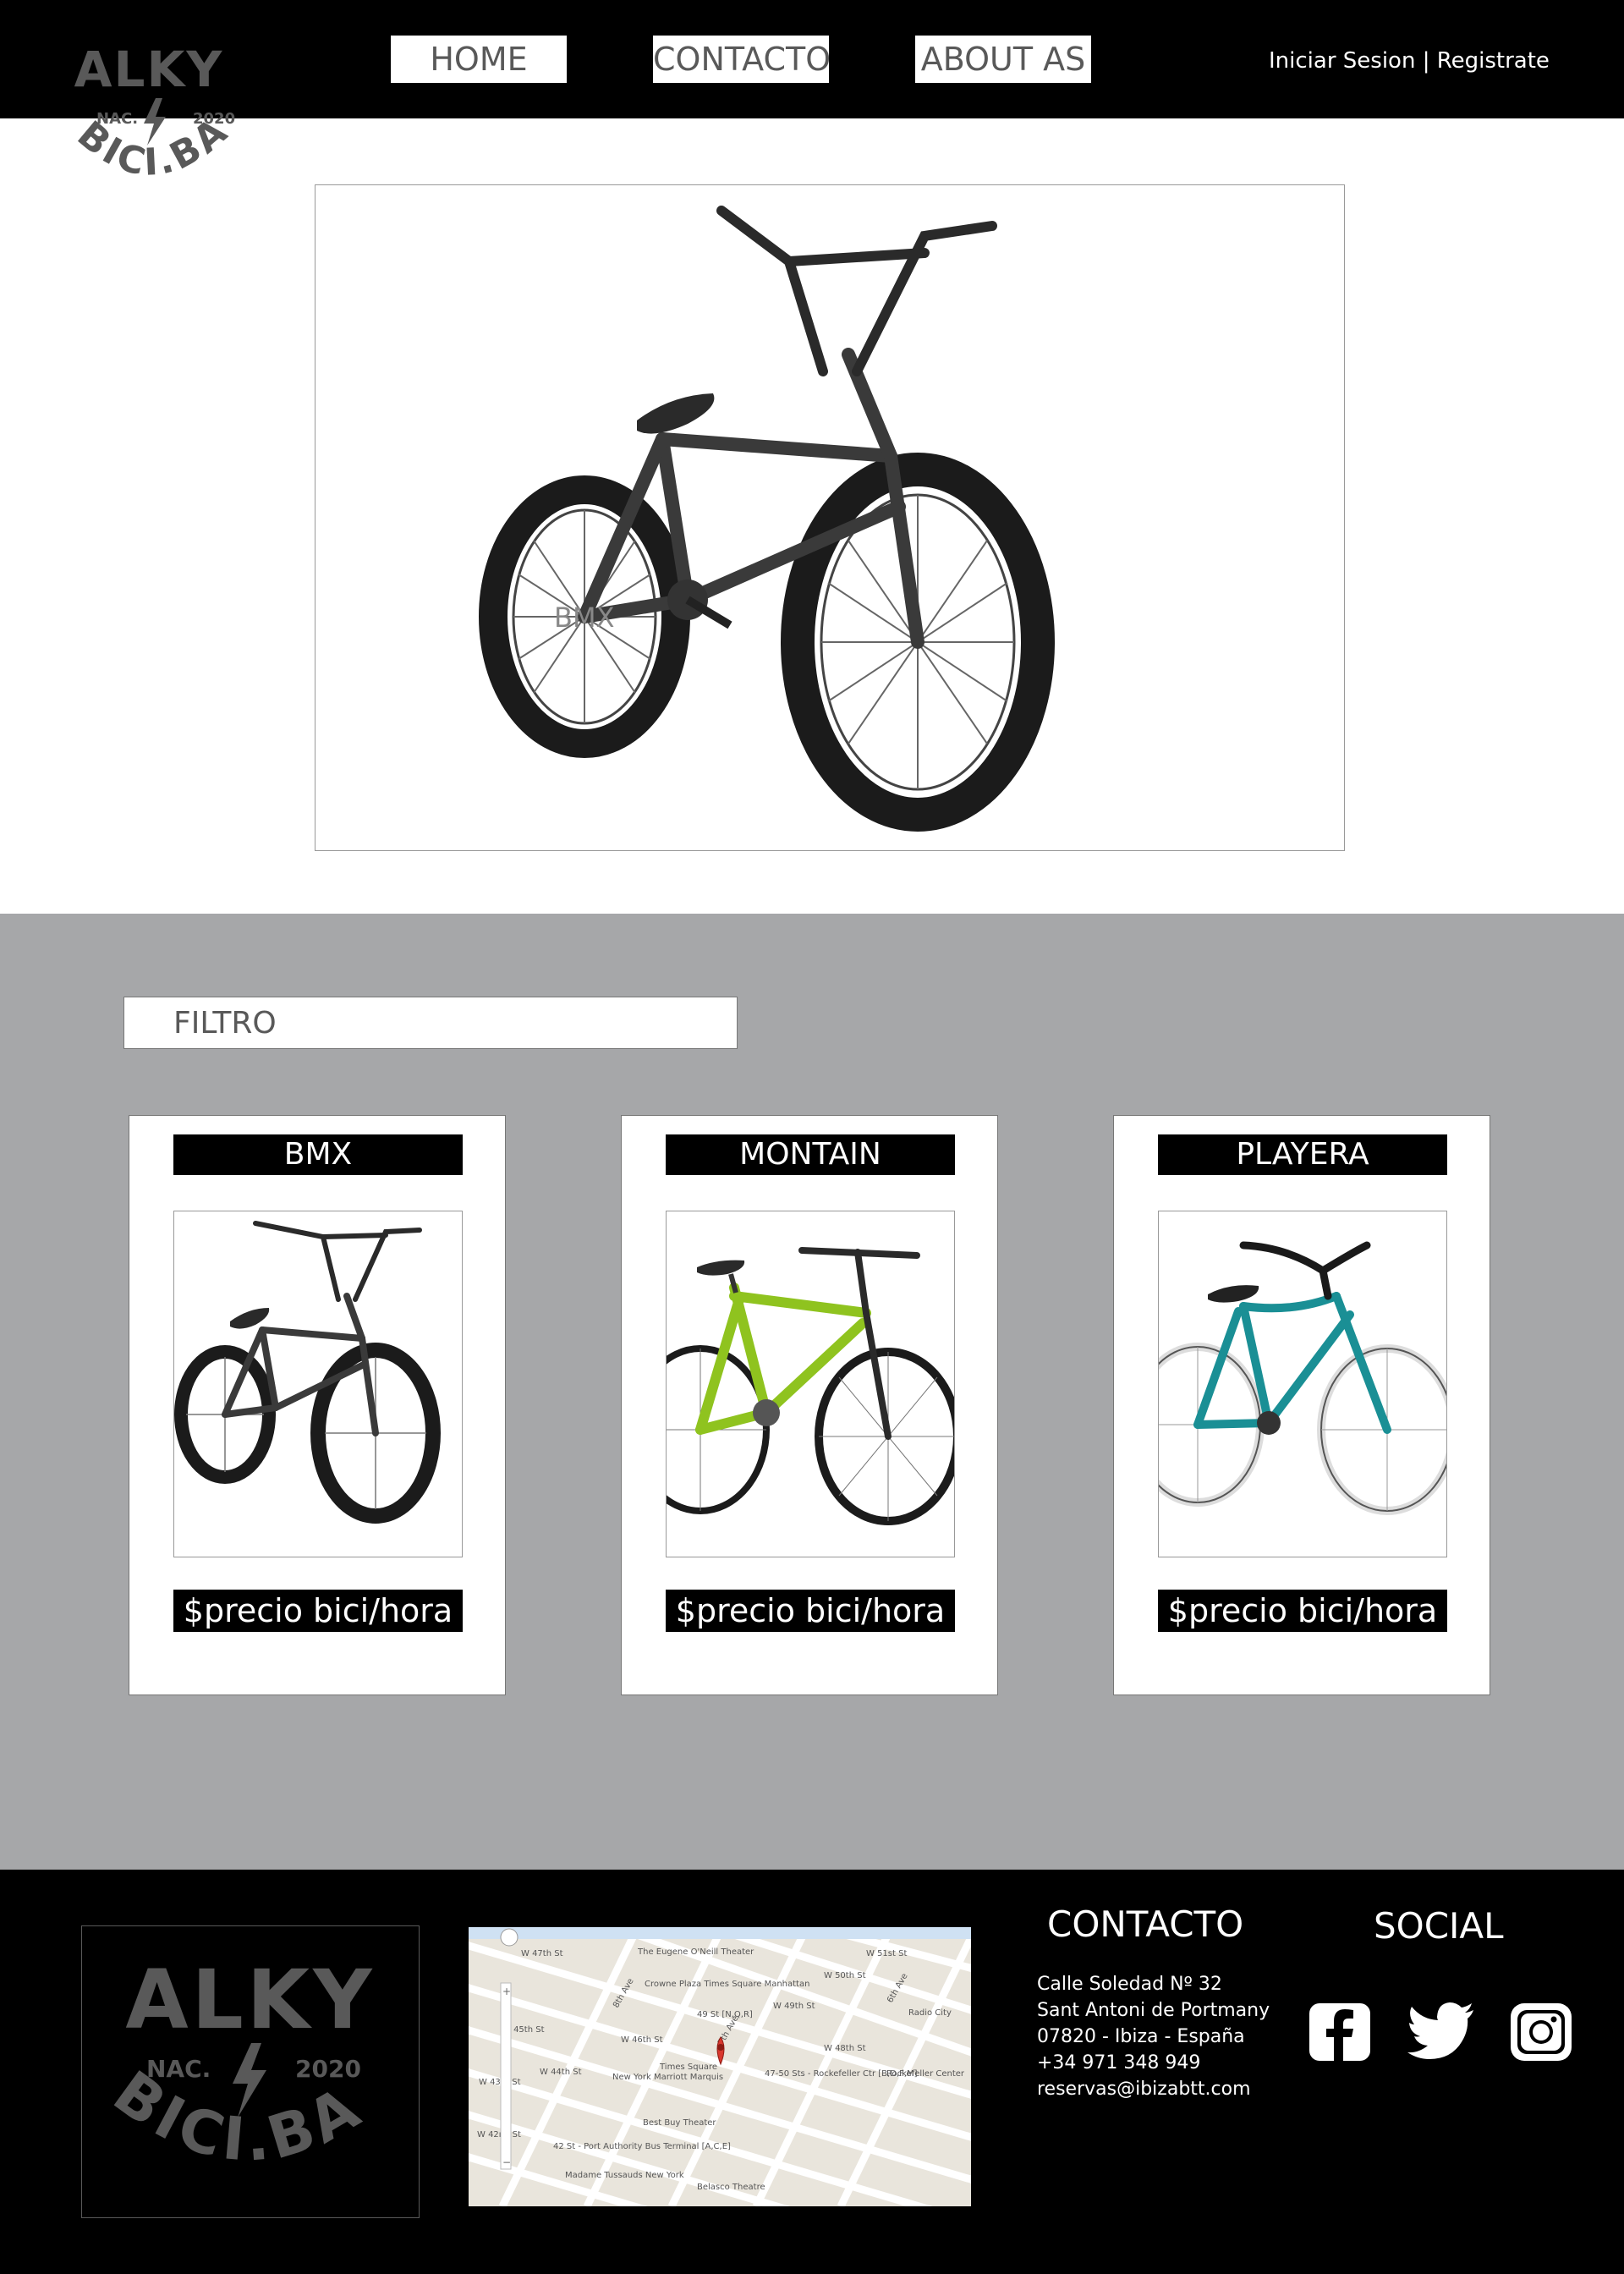 The image size is (1624, 2274). I want to click on nav-home: HOME, so click(479, 60).